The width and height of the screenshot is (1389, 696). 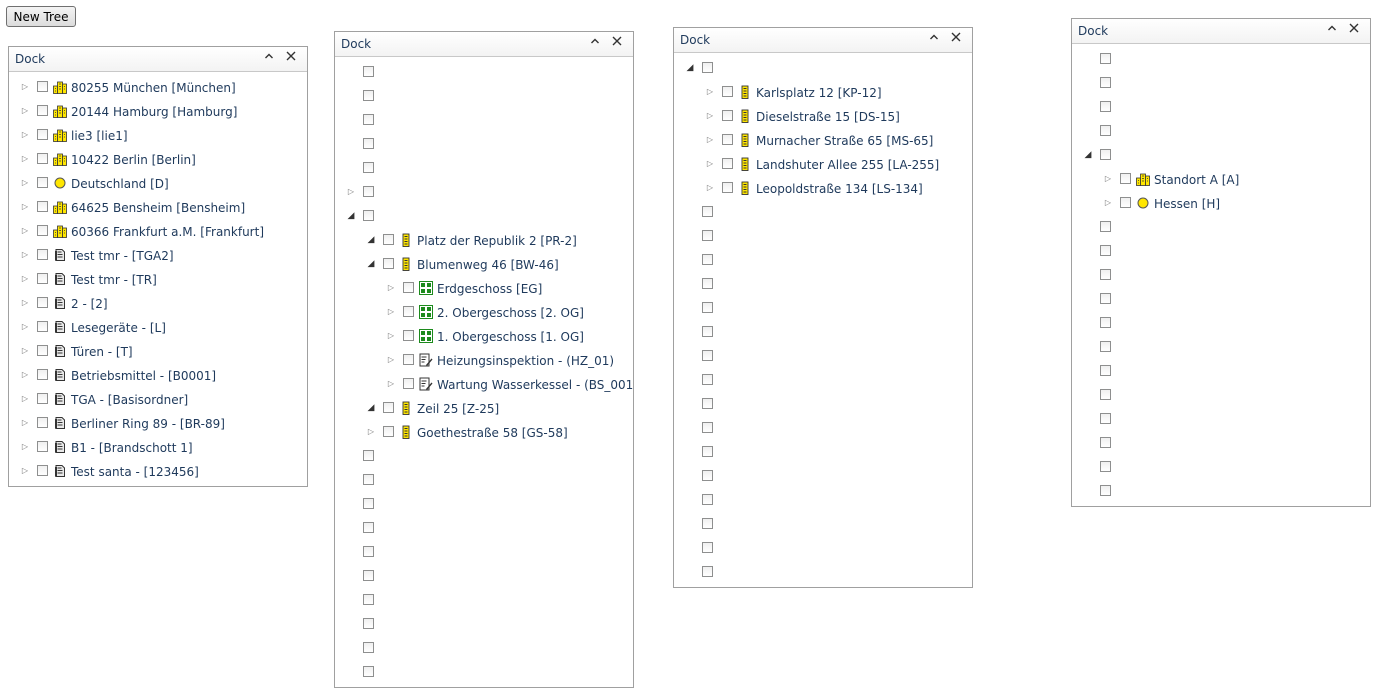 What do you see at coordinates (484, 289) in the screenshot?
I see `tree-row: ▷ Erdgeschoss [EG]` at bounding box center [484, 289].